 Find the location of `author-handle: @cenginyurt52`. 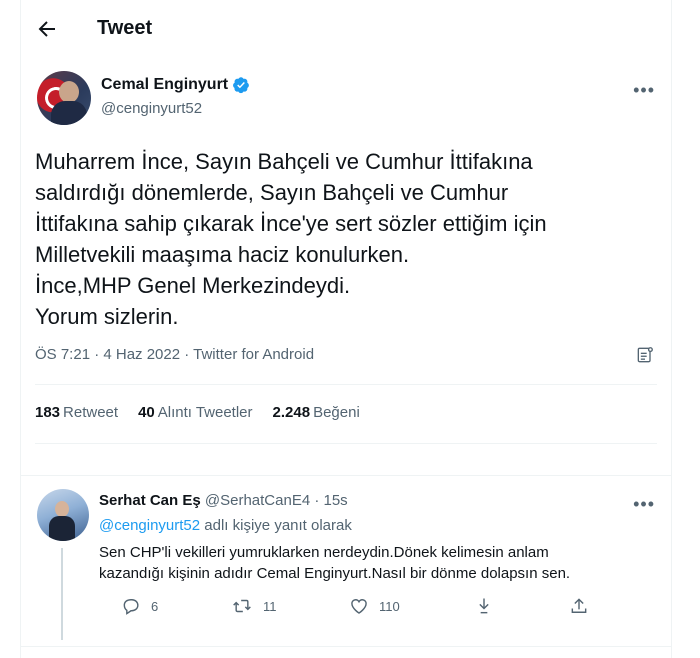

author-handle: @cenginyurt52 is located at coordinates (151, 108).